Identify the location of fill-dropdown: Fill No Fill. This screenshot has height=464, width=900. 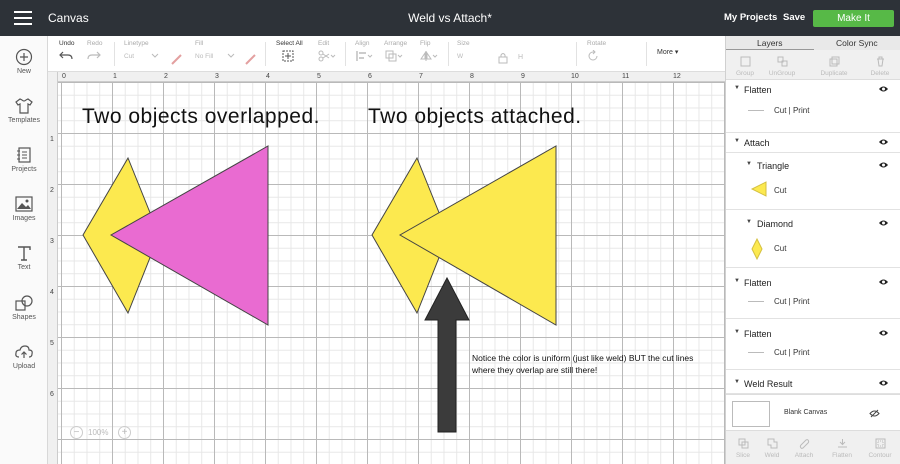
(204, 50).